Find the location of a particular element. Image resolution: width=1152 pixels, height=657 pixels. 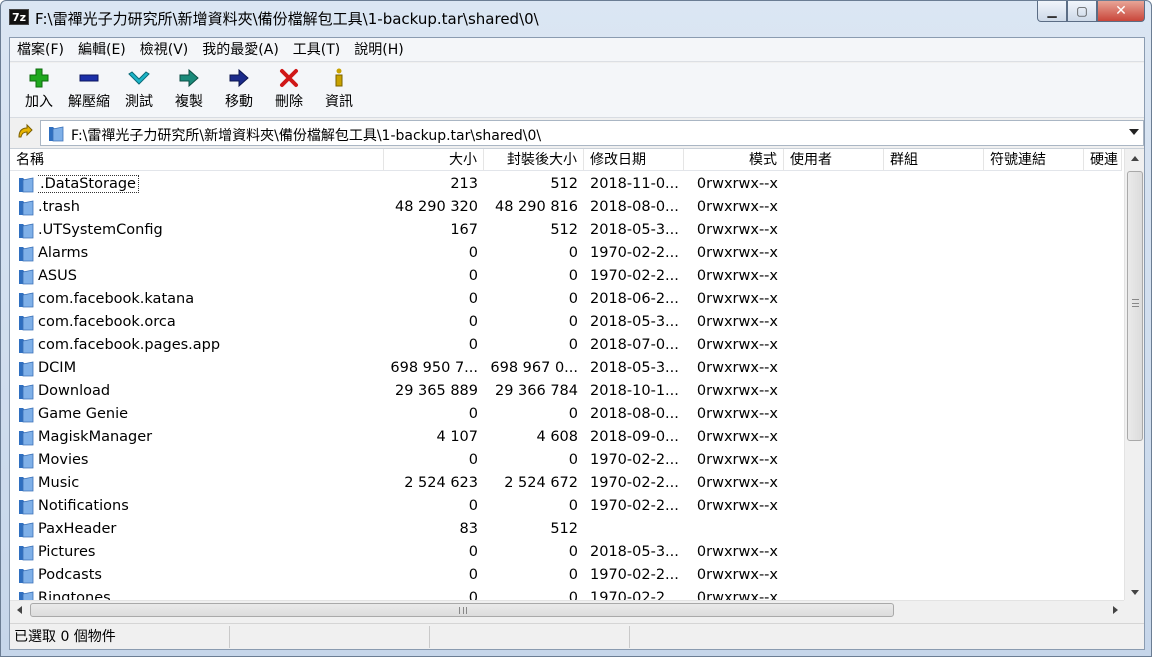

column-mode: 模式 is located at coordinates (734, 160).